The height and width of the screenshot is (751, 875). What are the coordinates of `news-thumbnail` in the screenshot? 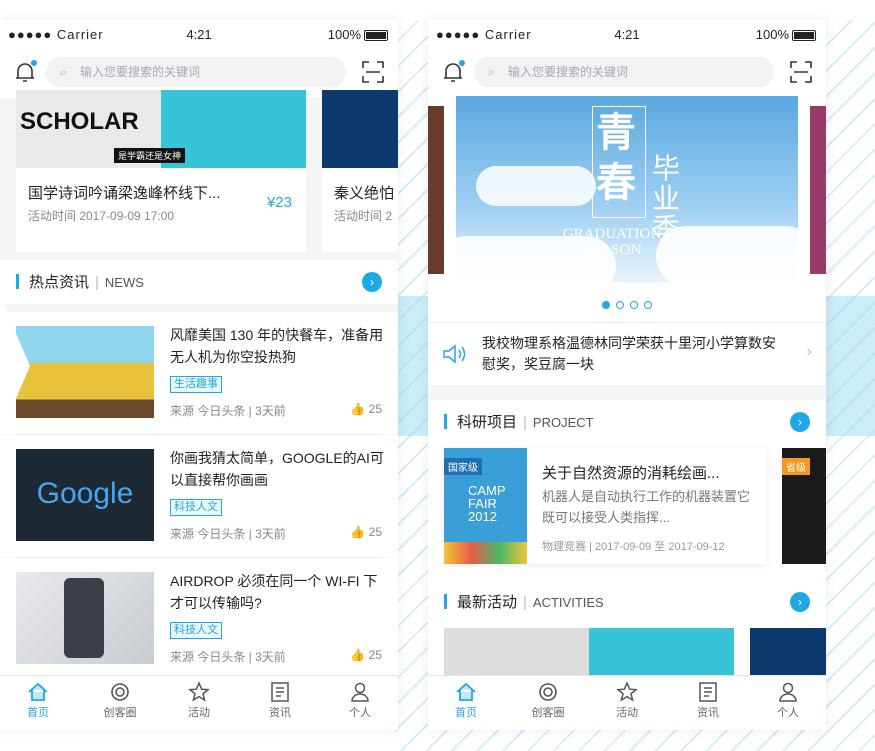 It's located at (85, 372).